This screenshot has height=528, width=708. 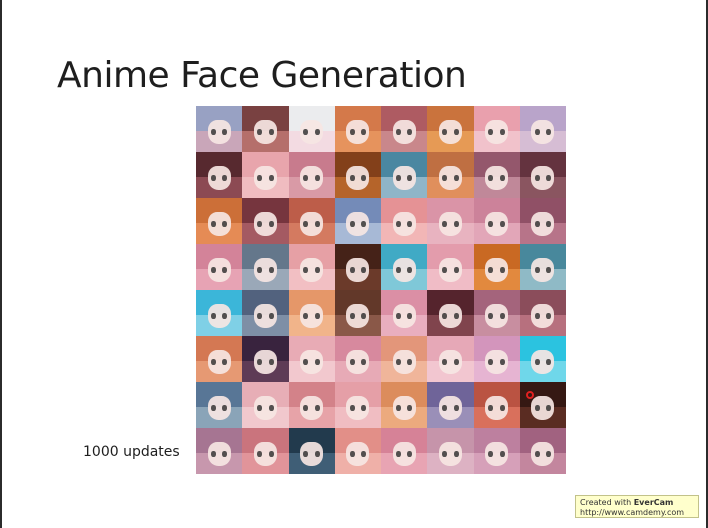 I want to click on window-left-border, so click(x=1, y=264).